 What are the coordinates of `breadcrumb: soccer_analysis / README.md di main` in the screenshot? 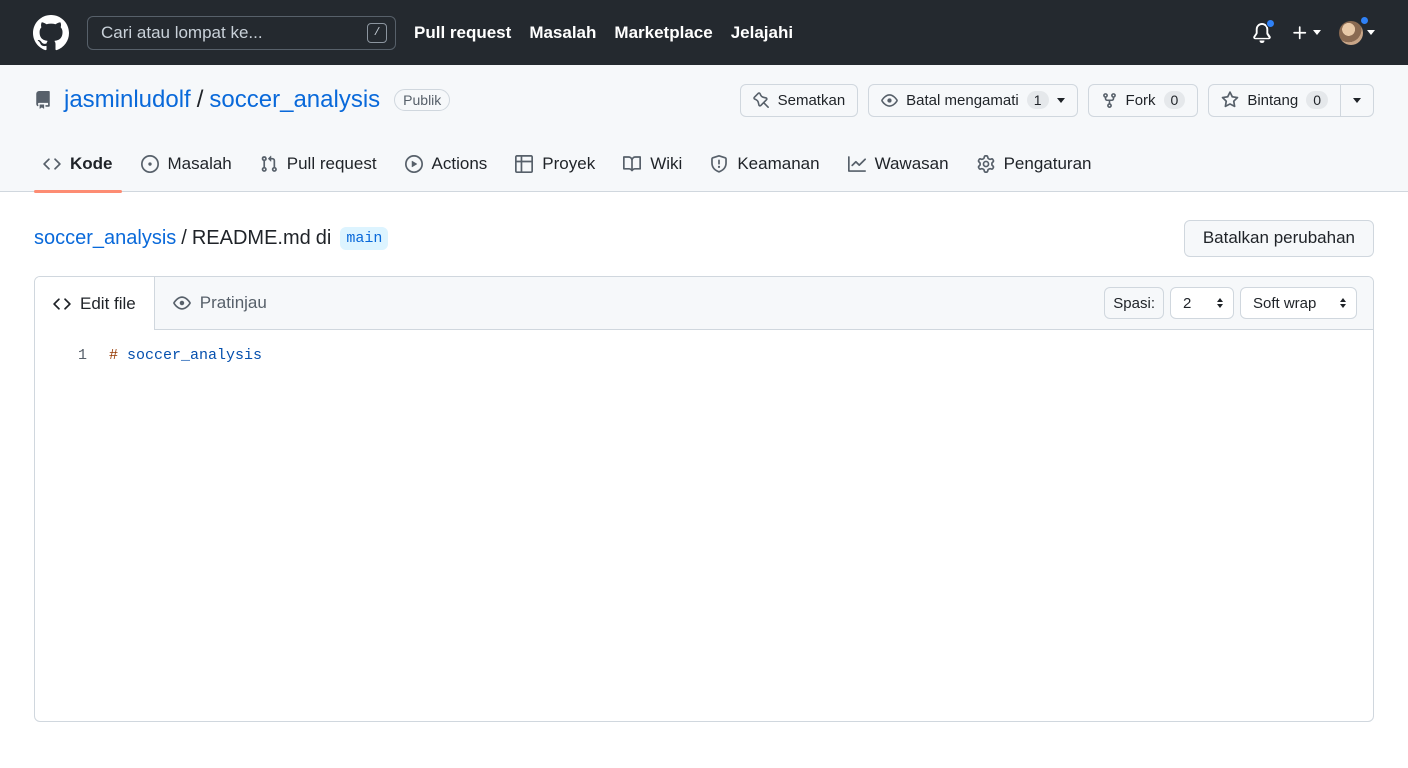 It's located at (211, 238).